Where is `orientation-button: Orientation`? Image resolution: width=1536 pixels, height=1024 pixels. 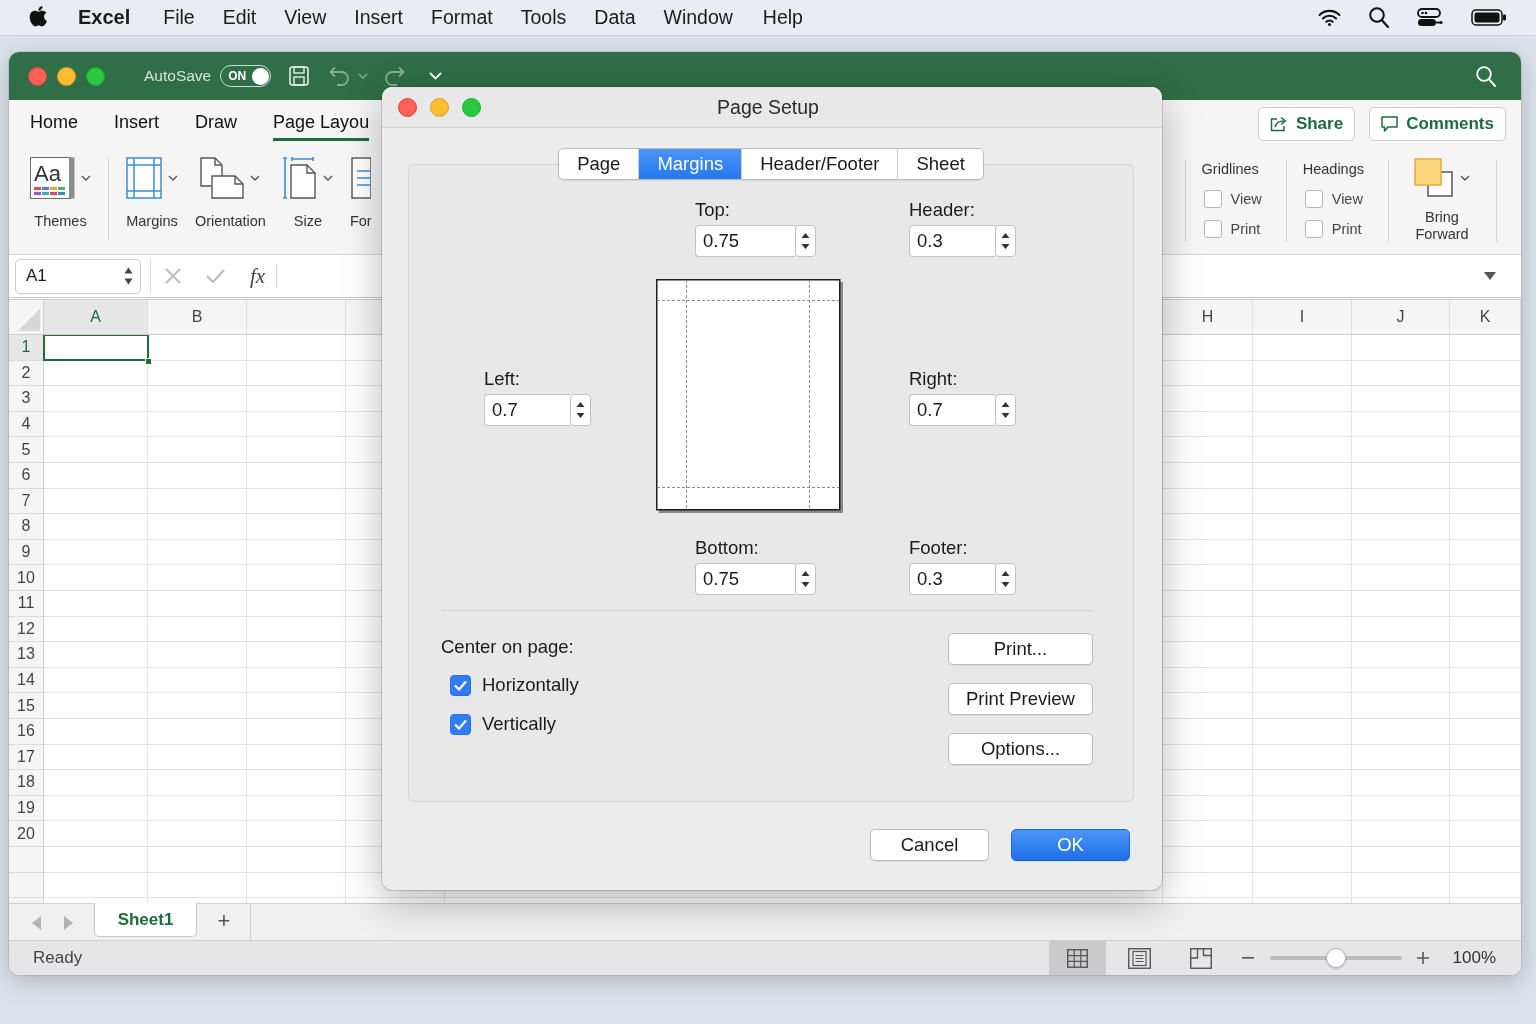
orientation-button: Orientation is located at coordinates (230, 187).